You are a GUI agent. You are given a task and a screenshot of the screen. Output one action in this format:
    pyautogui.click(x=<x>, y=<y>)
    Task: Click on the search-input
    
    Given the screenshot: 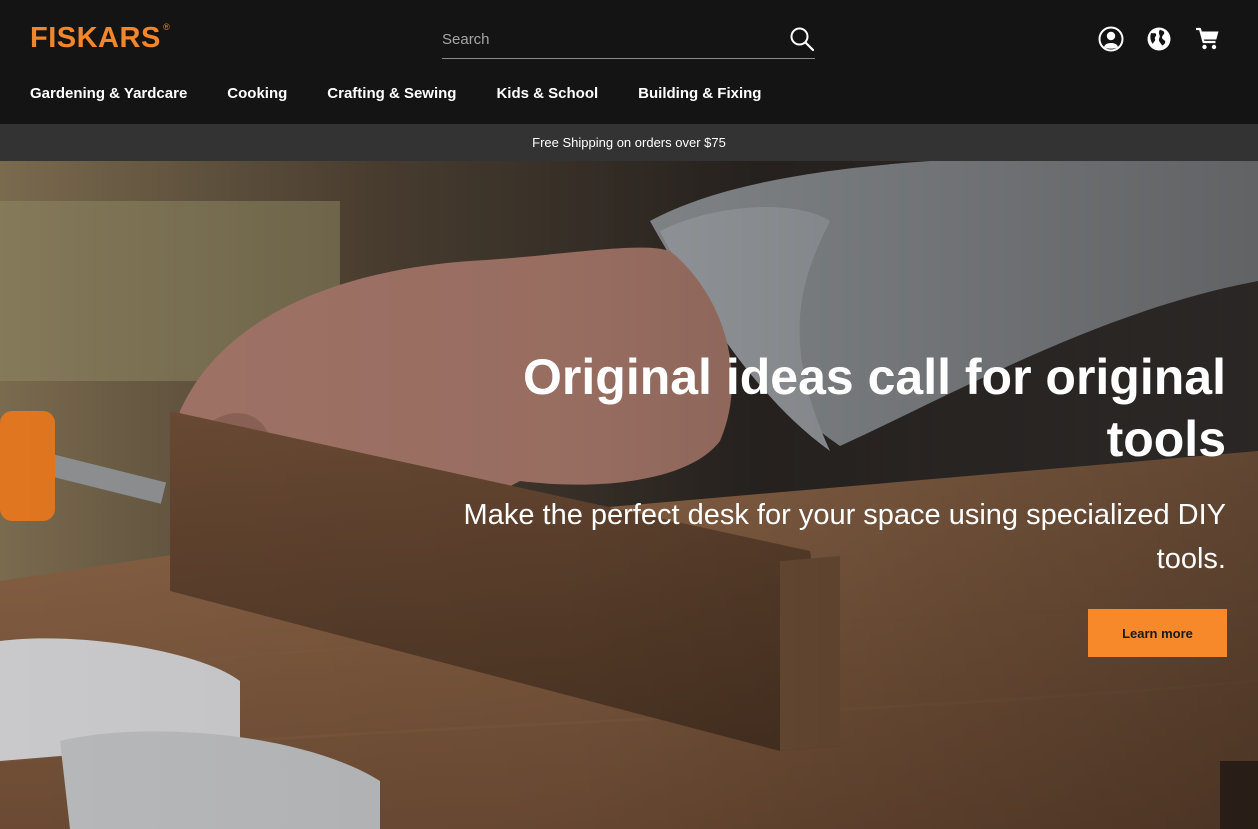 What is the action you would take?
    pyautogui.click(x=607, y=39)
    